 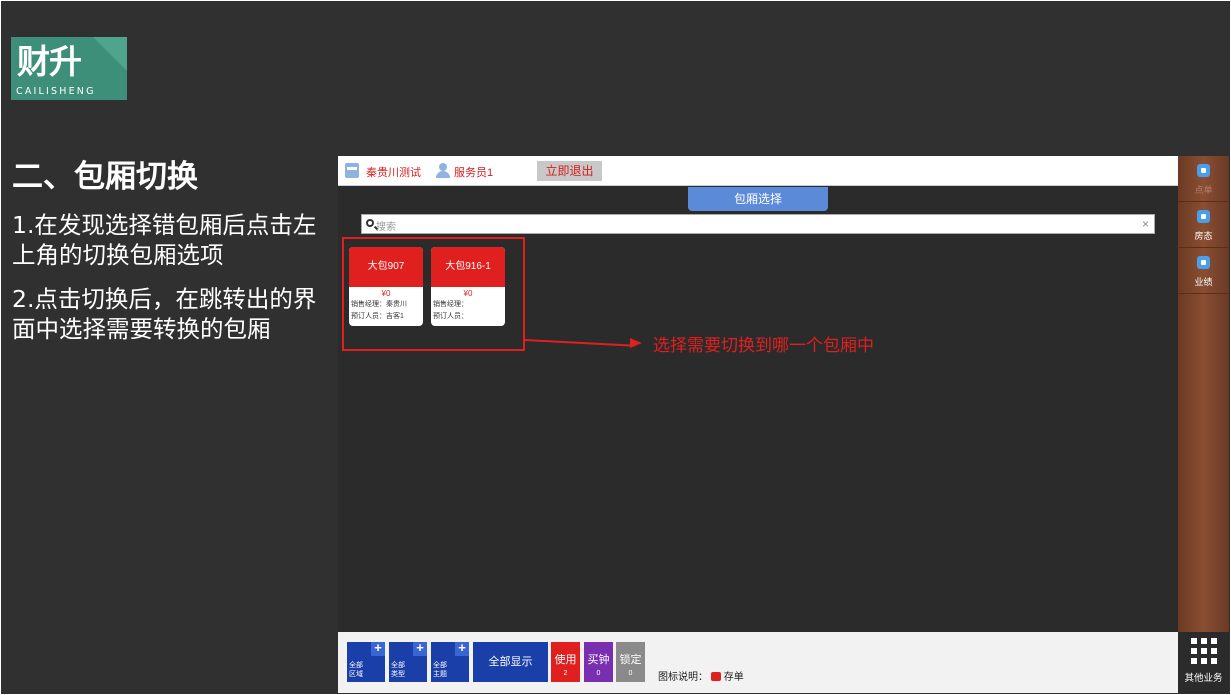 What do you see at coordinates (758, 171) in the screenshot?
I see `top-bar: 秦贵川测试 服务员1 立即退出` at bounding box center [758, 171].